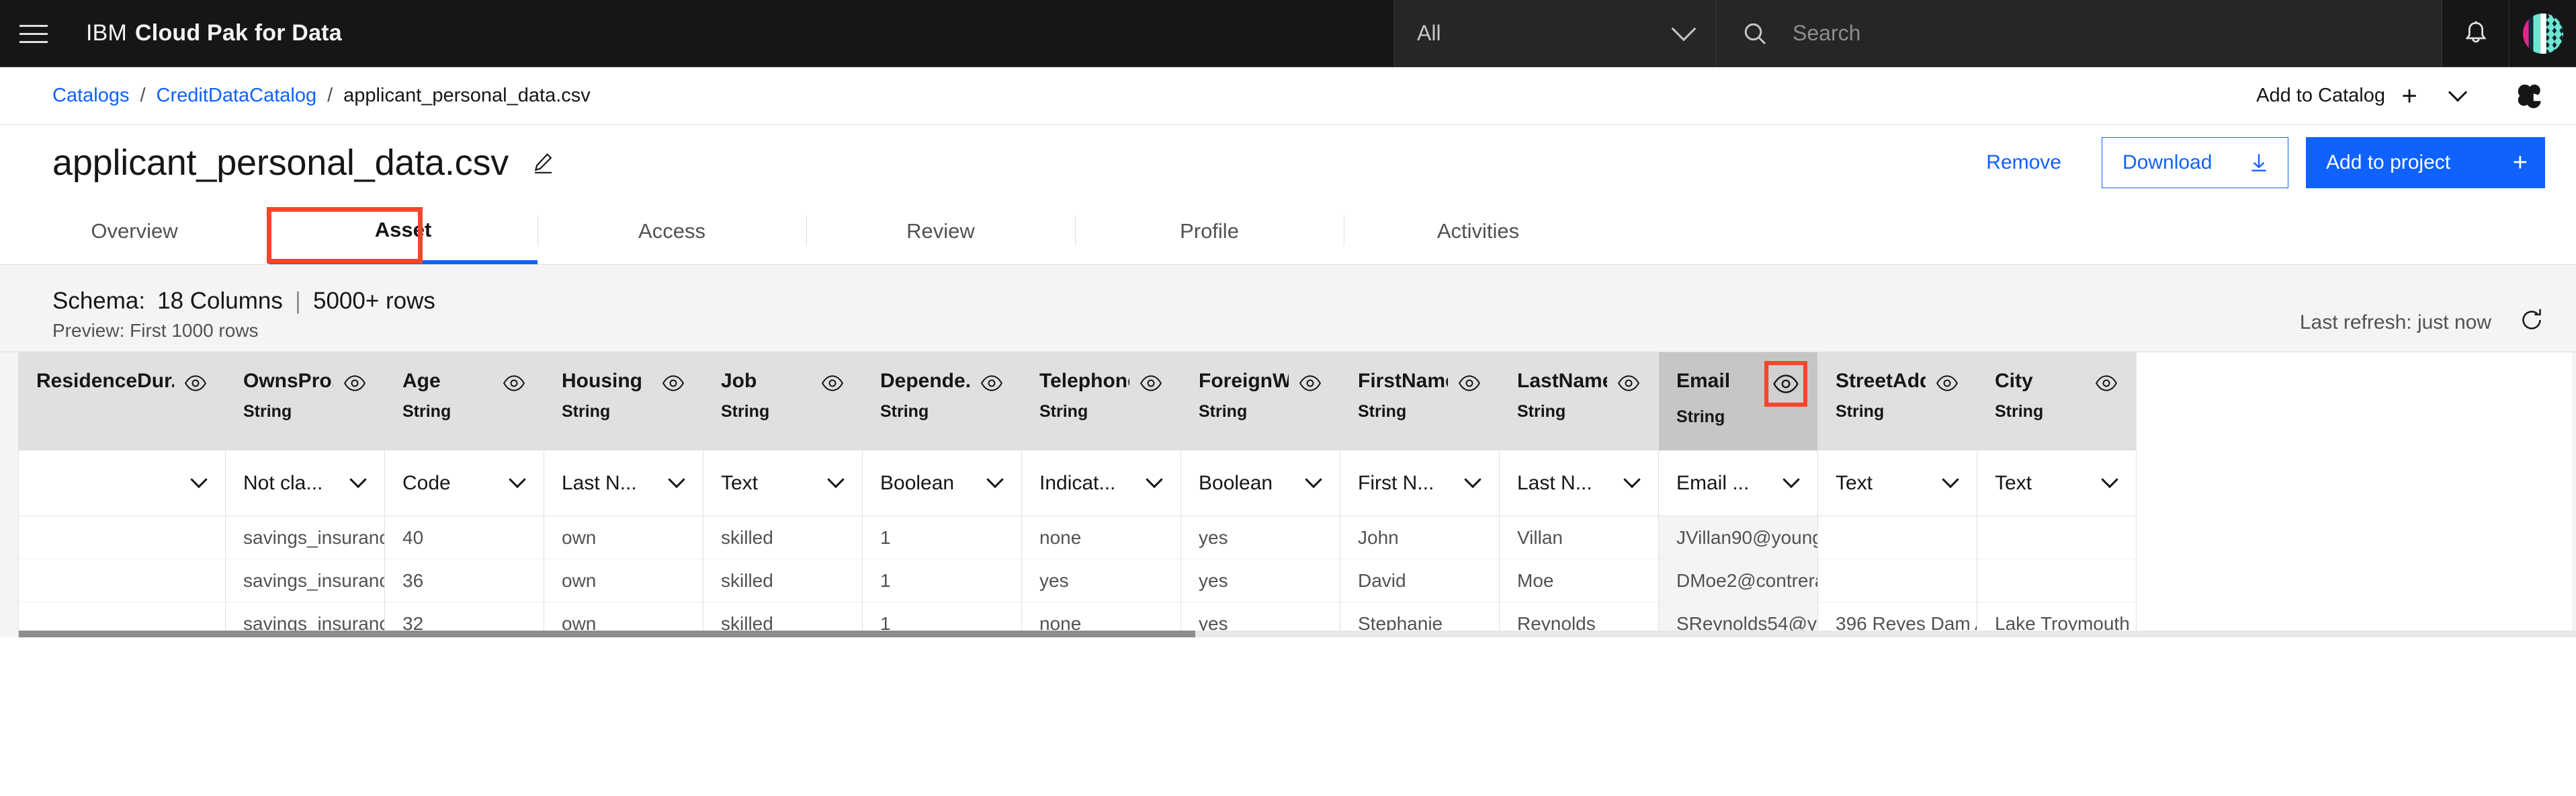 The image size is (2576, 796). I want to click on column-classification-dropdown: Code, so click(464, 483).